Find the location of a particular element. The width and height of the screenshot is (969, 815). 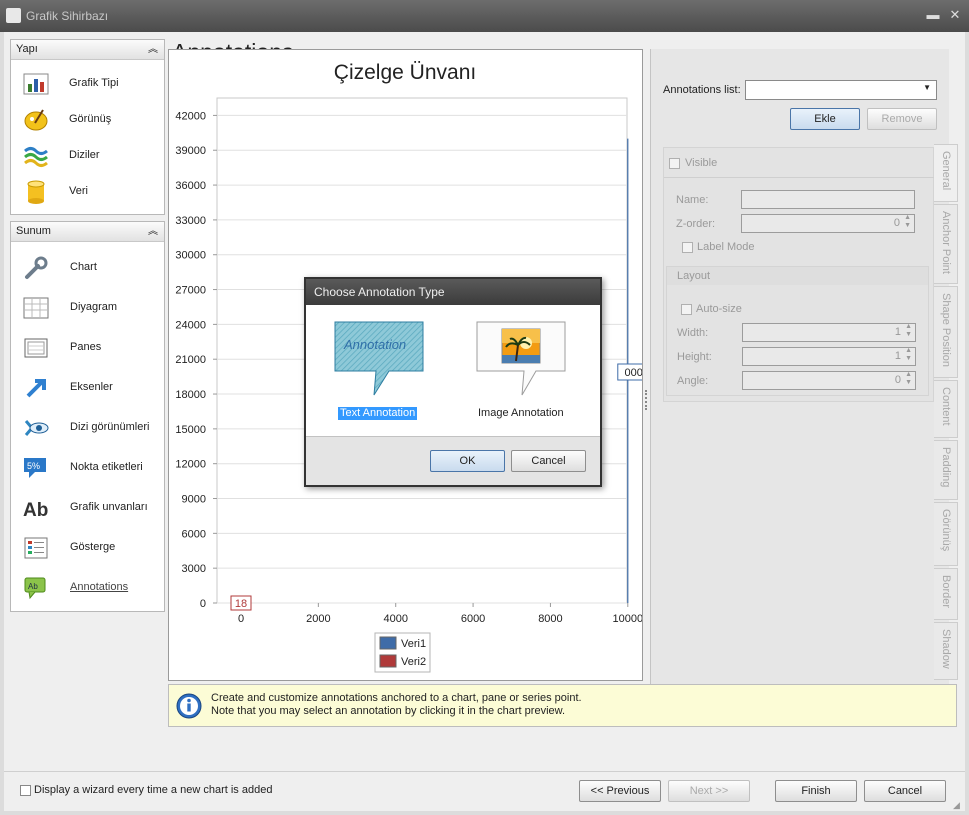

nav-item-label: Chart is located at coordinates (83, 267).